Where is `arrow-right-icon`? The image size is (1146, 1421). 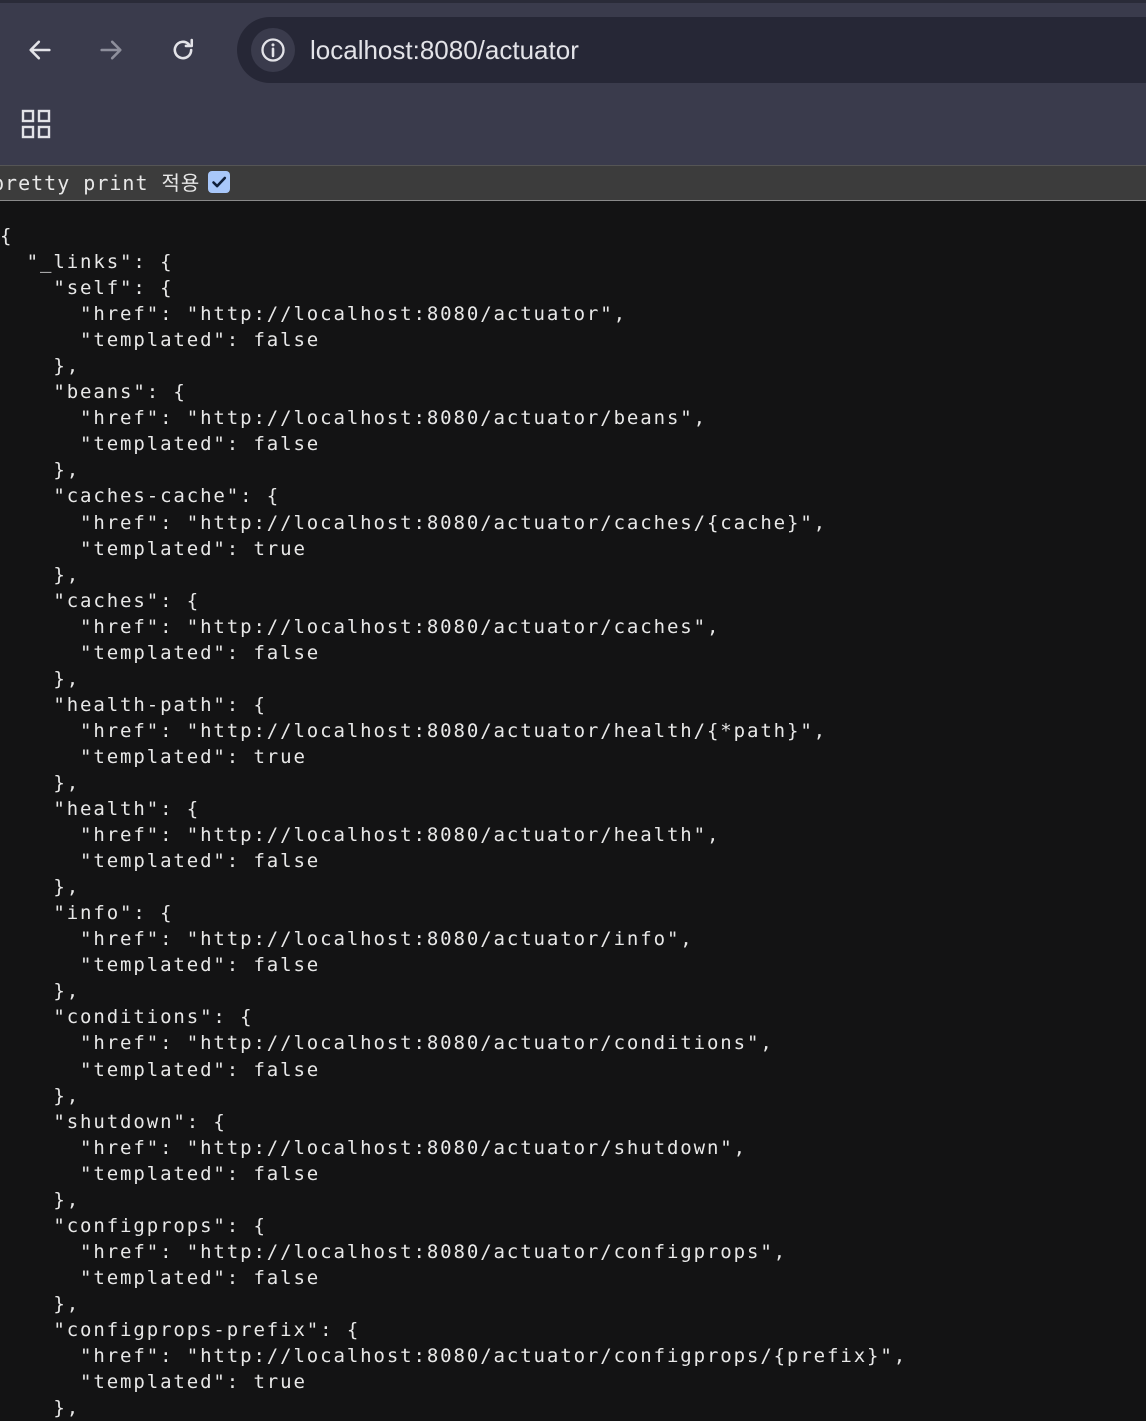 arrow-right-icon is located at coordinates (111, 50).